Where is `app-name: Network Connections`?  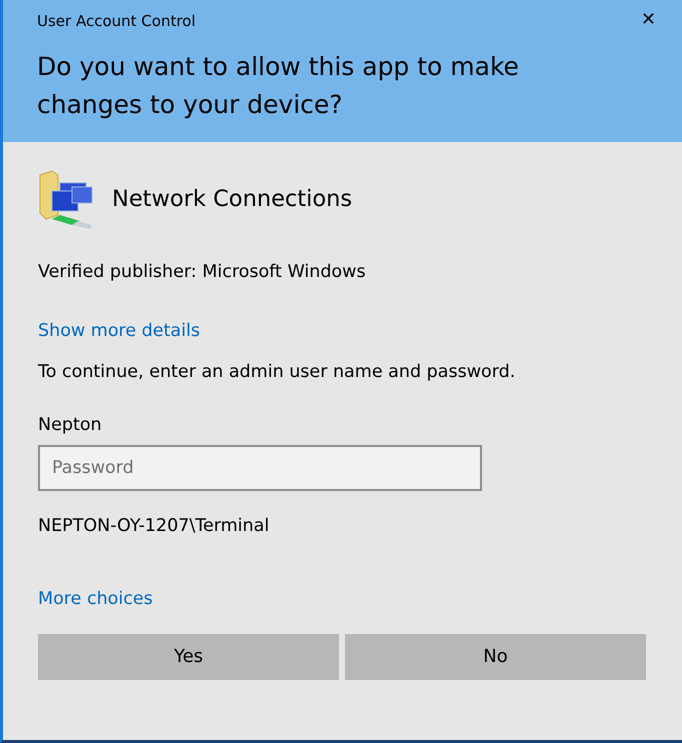
app-name: Network Connections is located at coordinates (232, 199).